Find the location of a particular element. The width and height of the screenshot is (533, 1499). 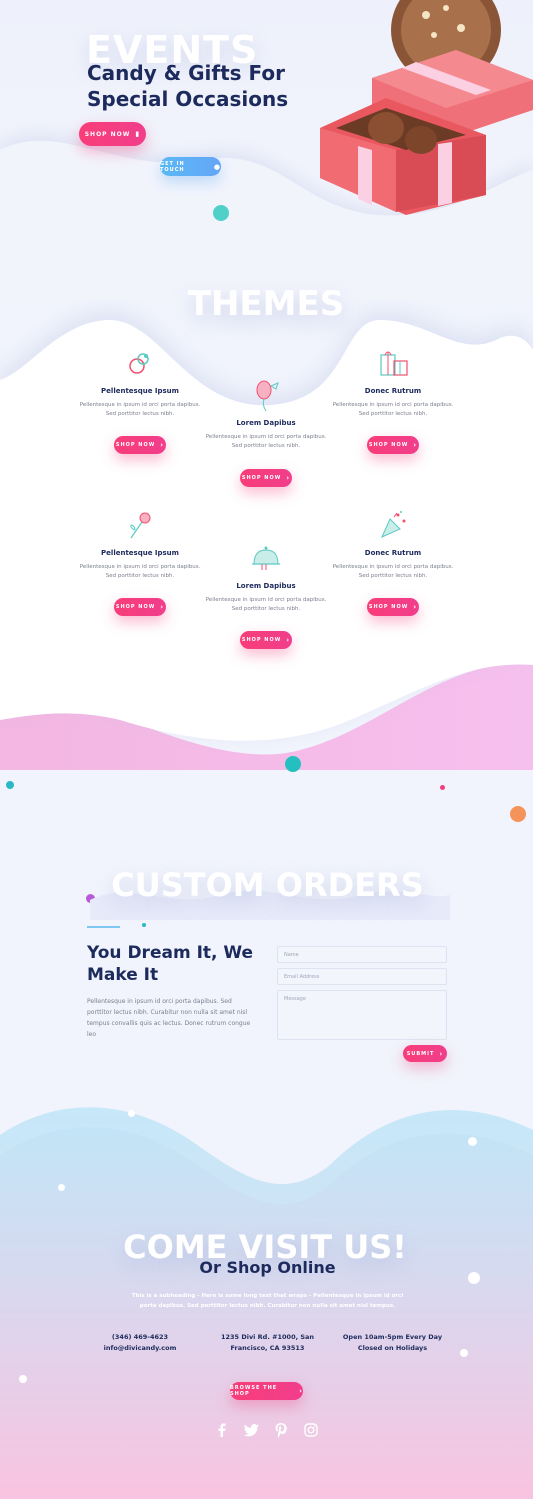

balloon-icon is located at coordinates (266, 395).